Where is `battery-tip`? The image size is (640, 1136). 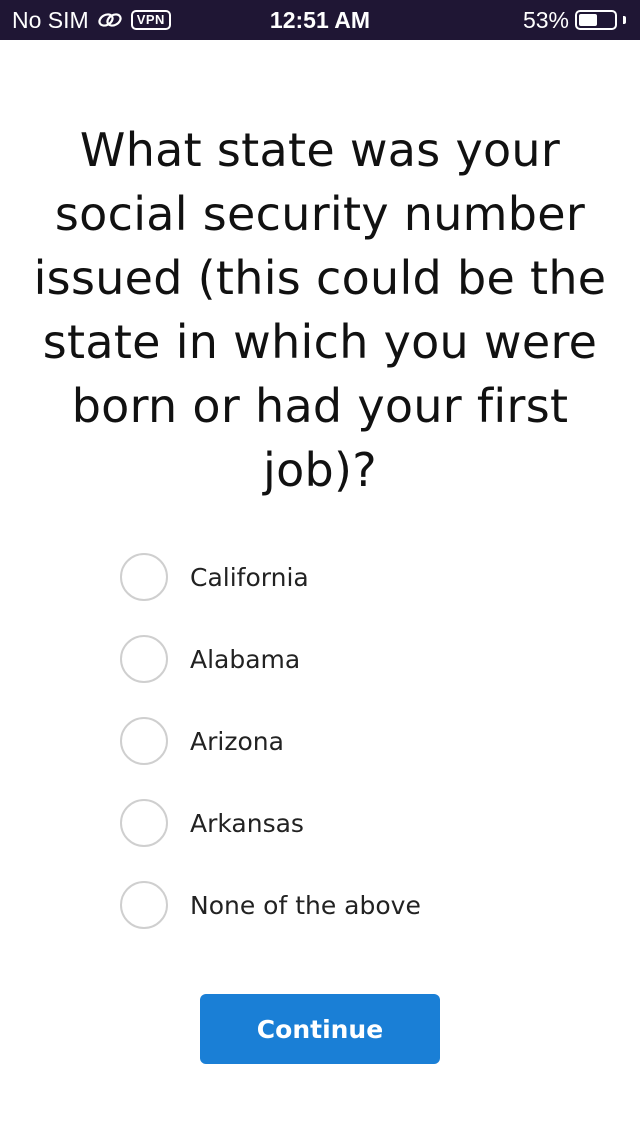 battery-tip is located at coordinates (624, 20).